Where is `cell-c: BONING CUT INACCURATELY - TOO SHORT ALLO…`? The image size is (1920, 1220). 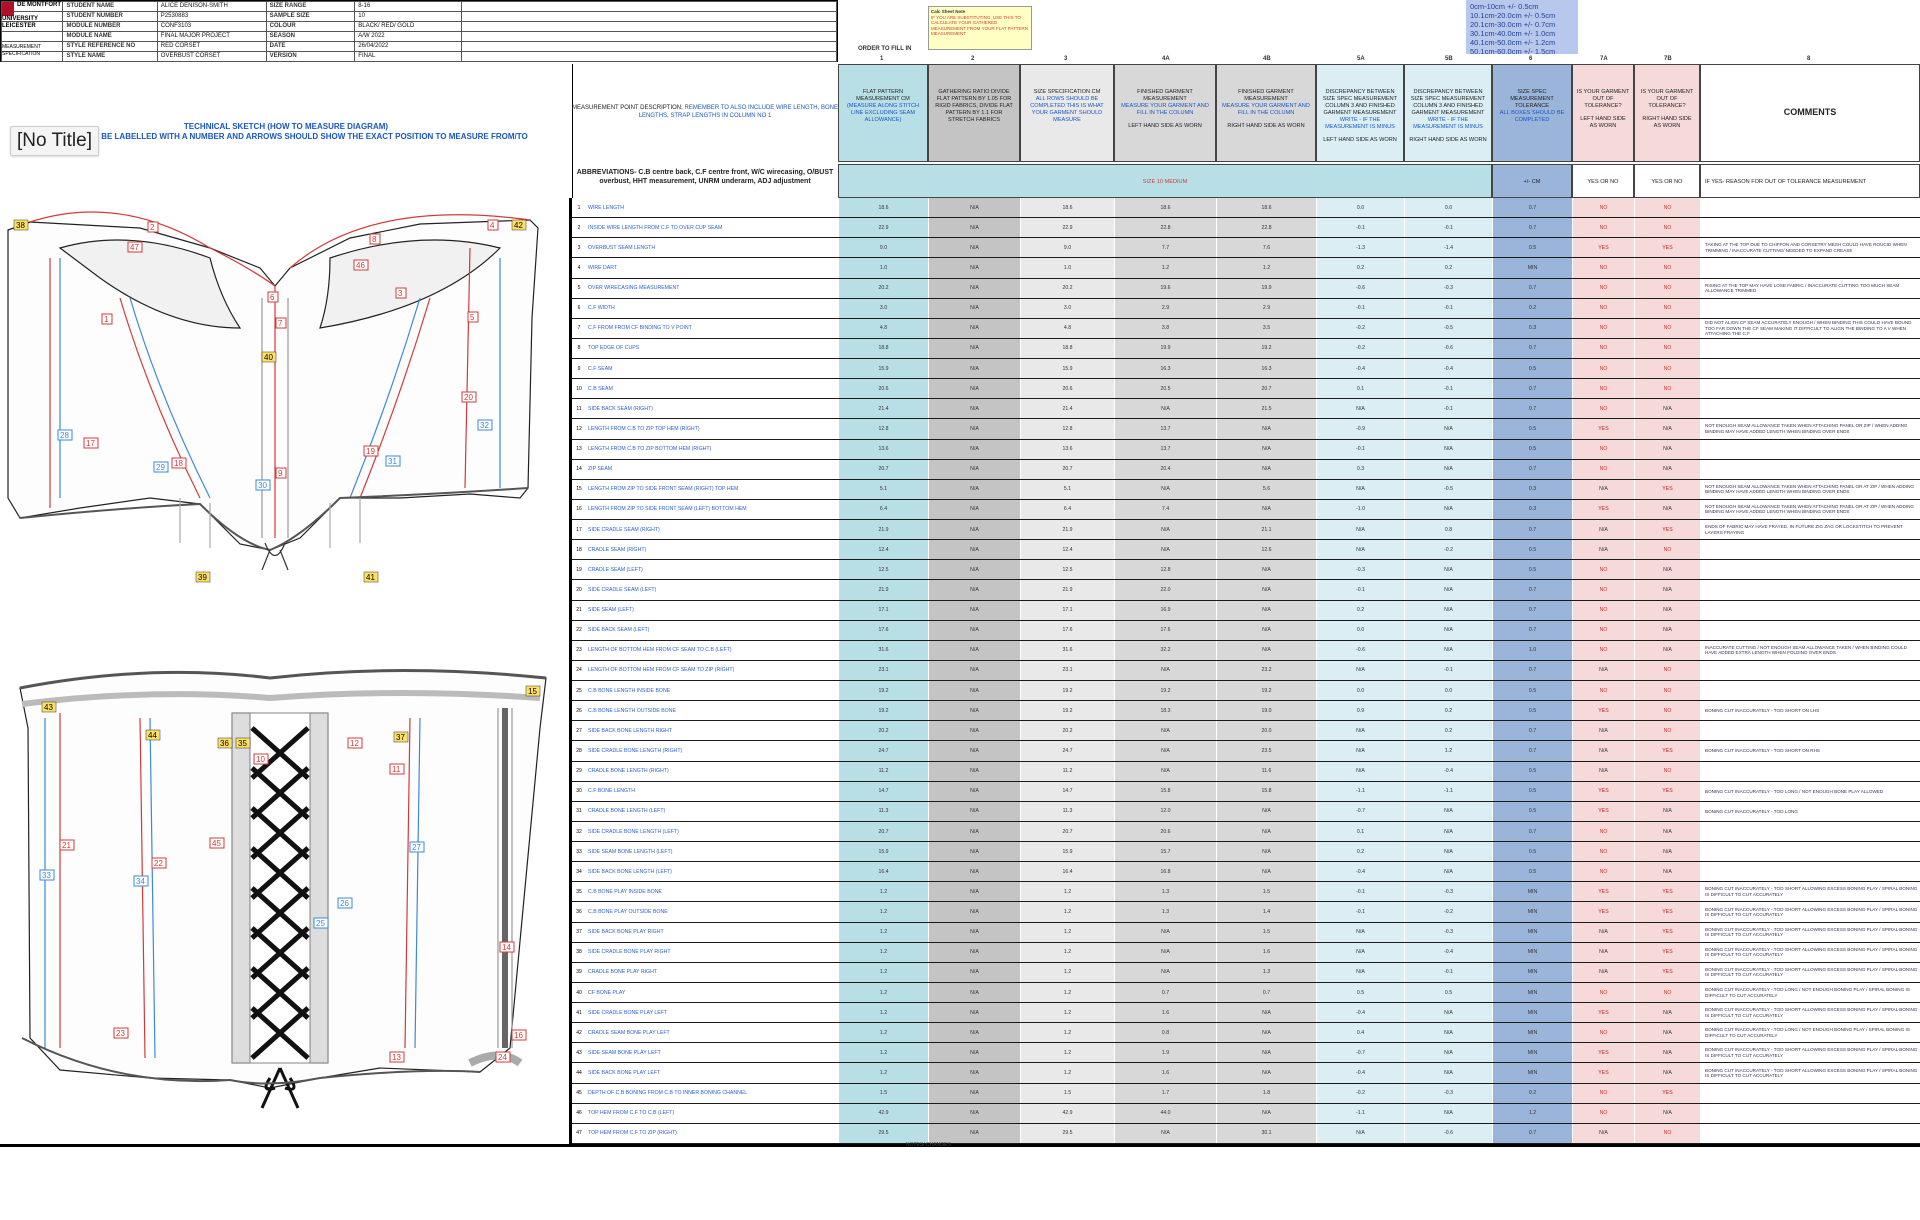 cell-c: BONING CUT INACCURATELY - TOO SHORT ALLO… is located at coordinates (1810, 972).